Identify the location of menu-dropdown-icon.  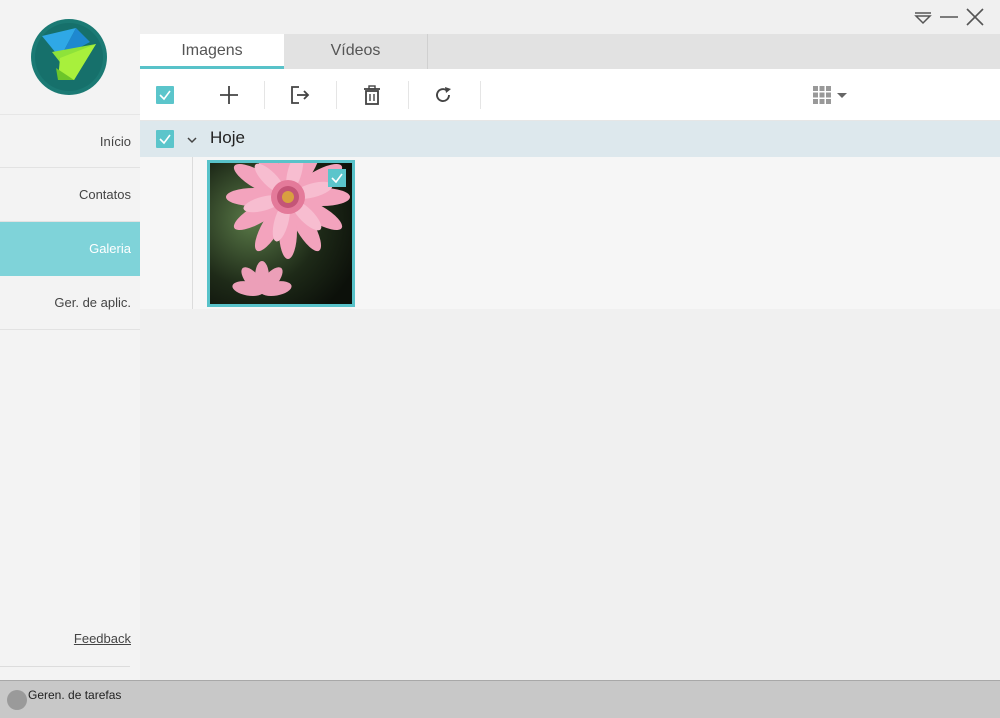
(923, 17).